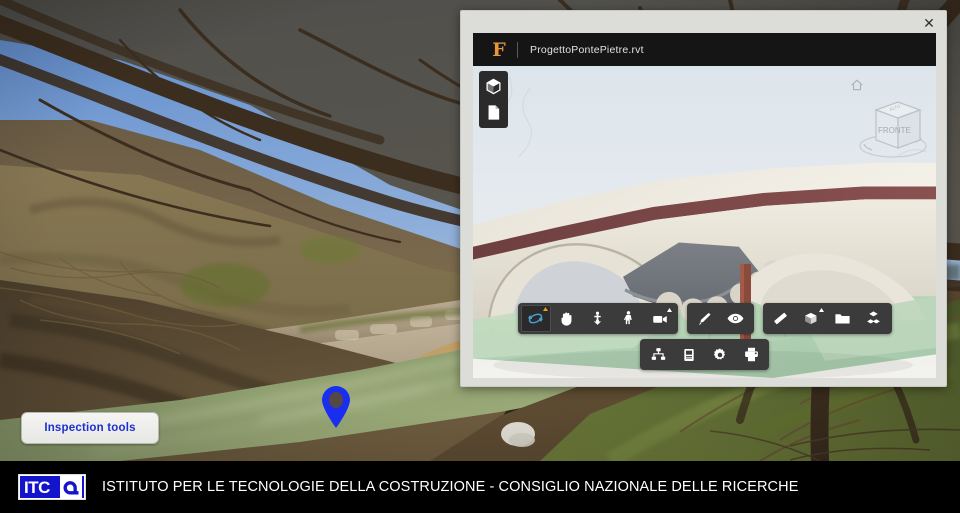 The width and height of the screenshot is (960, 513). I want to click on pen-select-glyph, so click(704, 318).